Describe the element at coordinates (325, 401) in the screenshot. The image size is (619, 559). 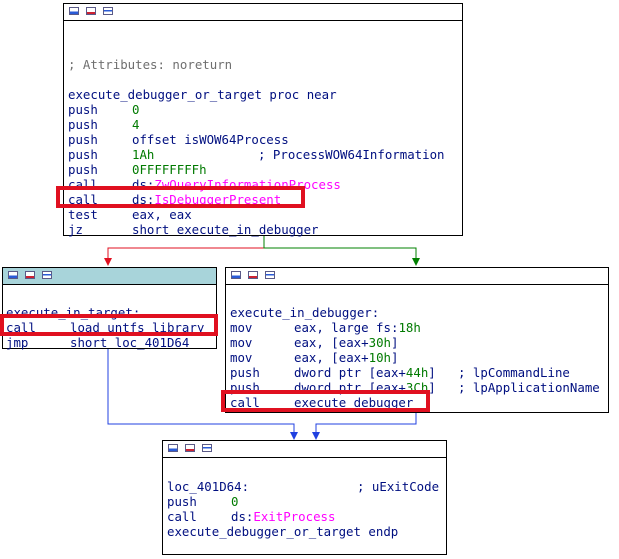
I see `highlight-execute-debugger` at that location.